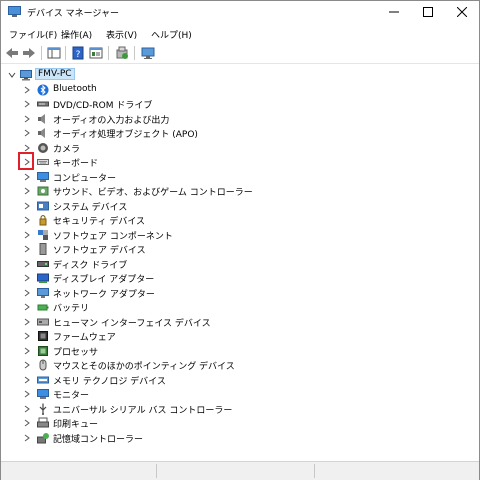 The height and width of the screenshot is (480, 480). What do you see at coordinates (76, 164) in the screenshot?
I see `tree-item-label: キーボード` at bounding box center [76, 164].